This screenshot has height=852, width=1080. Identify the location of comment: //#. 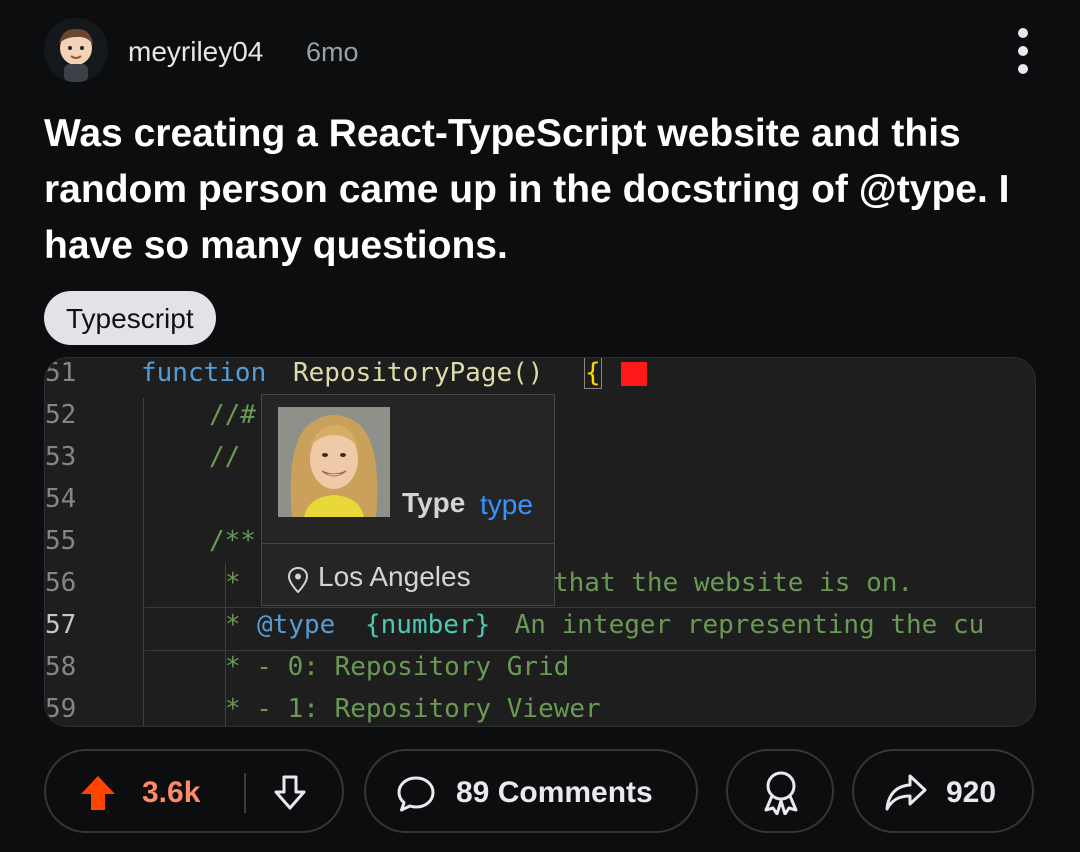
(232, 415).